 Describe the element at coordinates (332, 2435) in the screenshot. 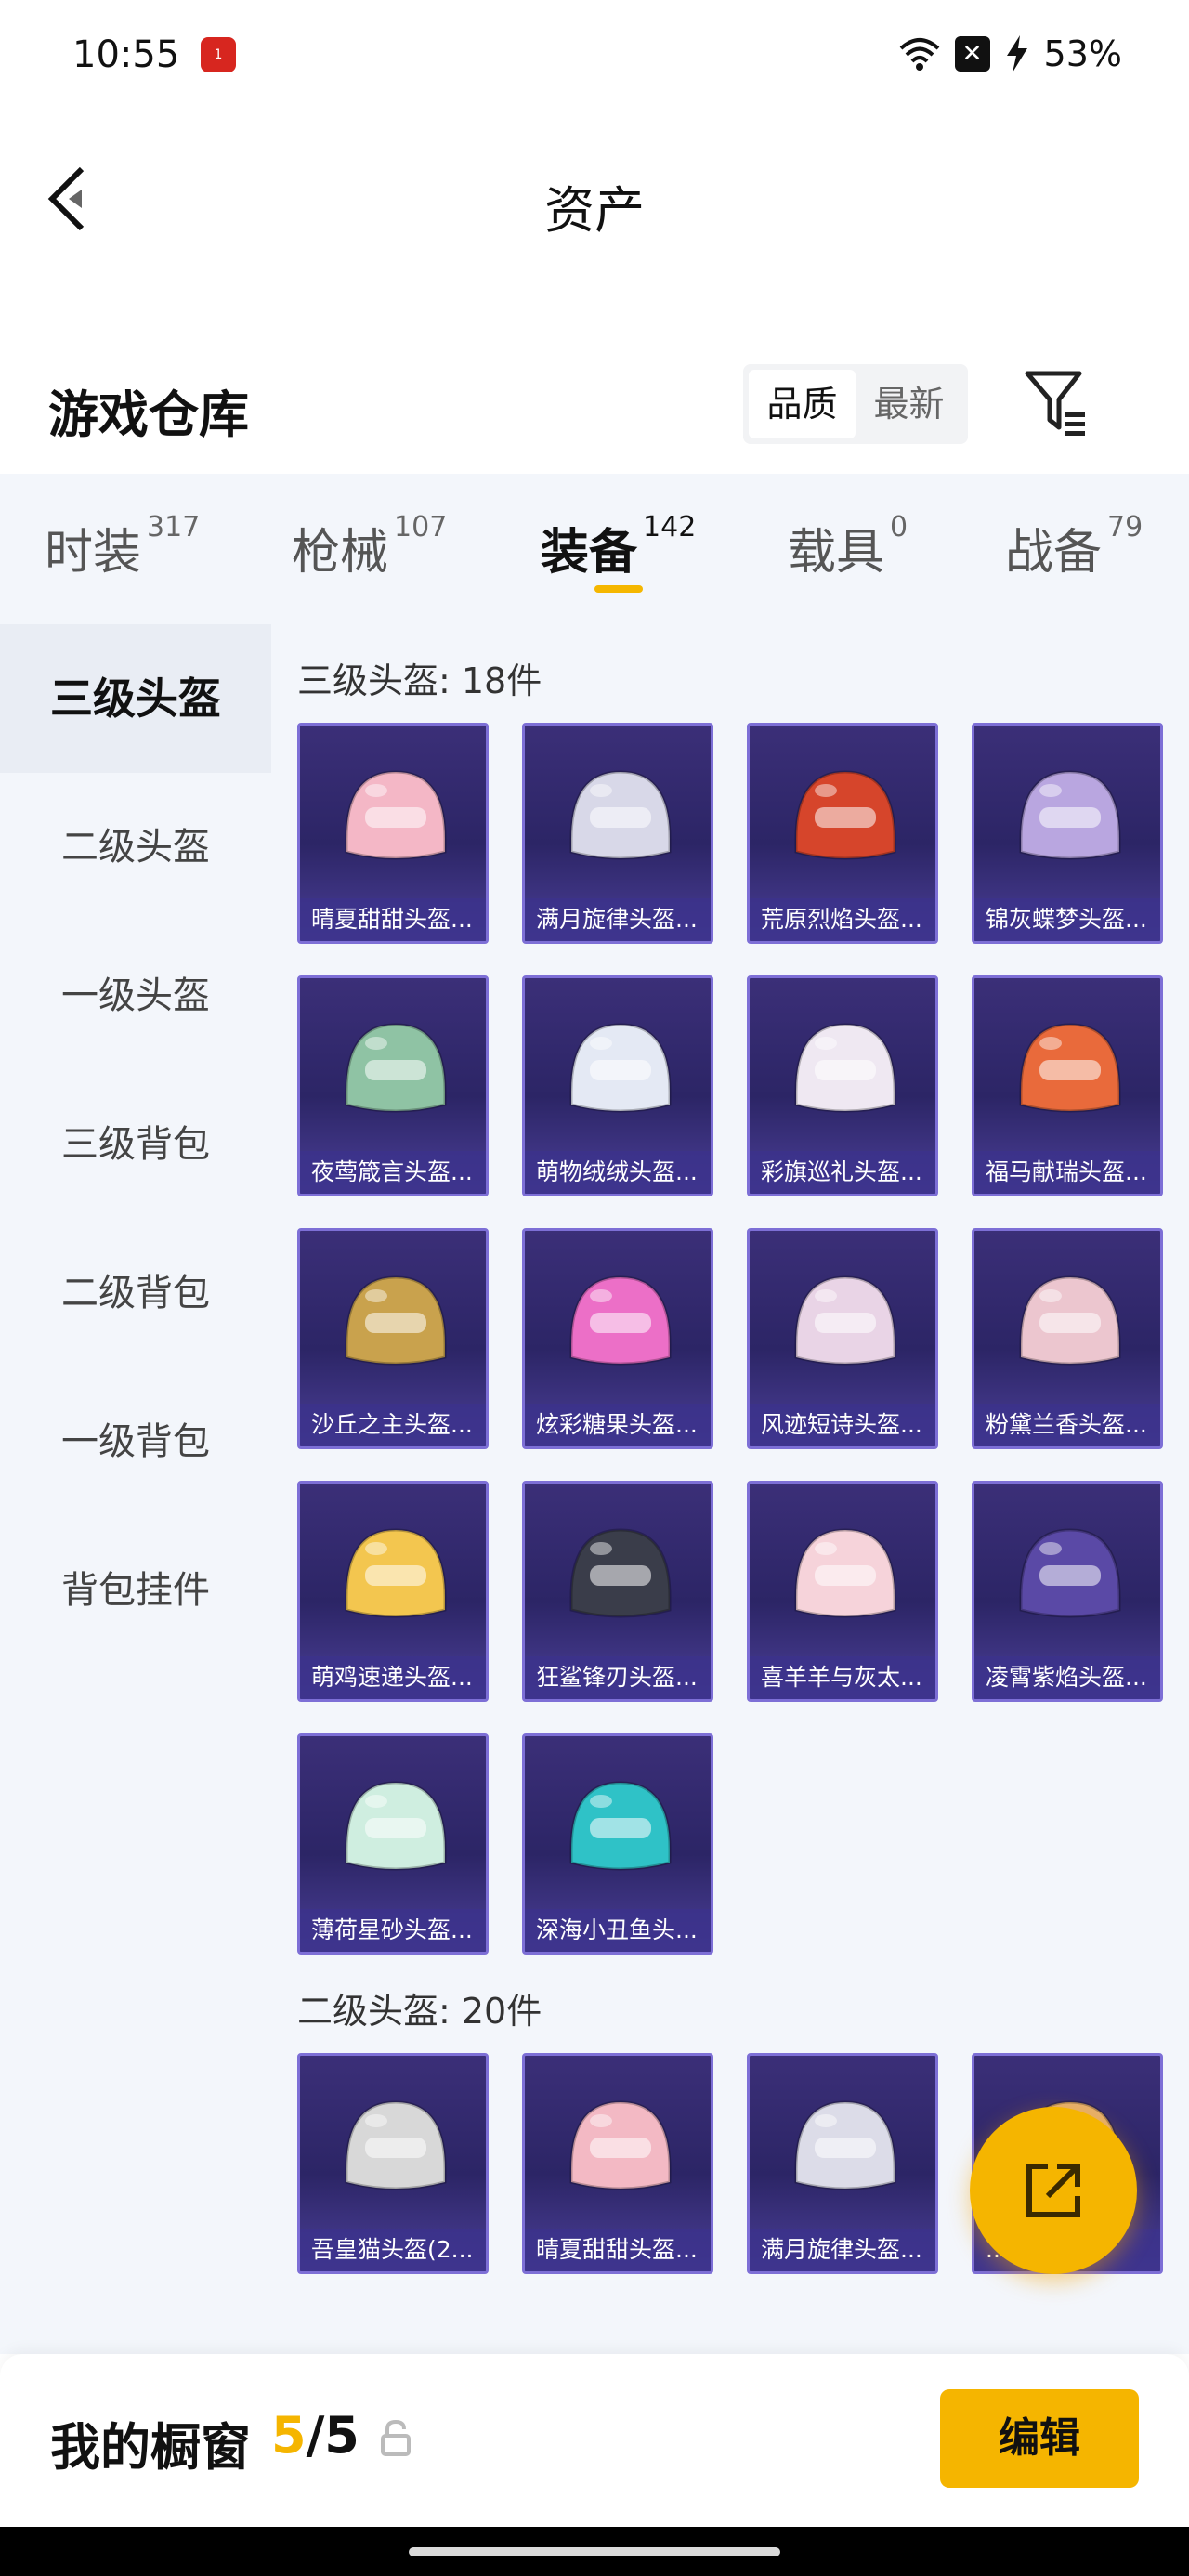

I see `showcase-count-total: /5` at that location.